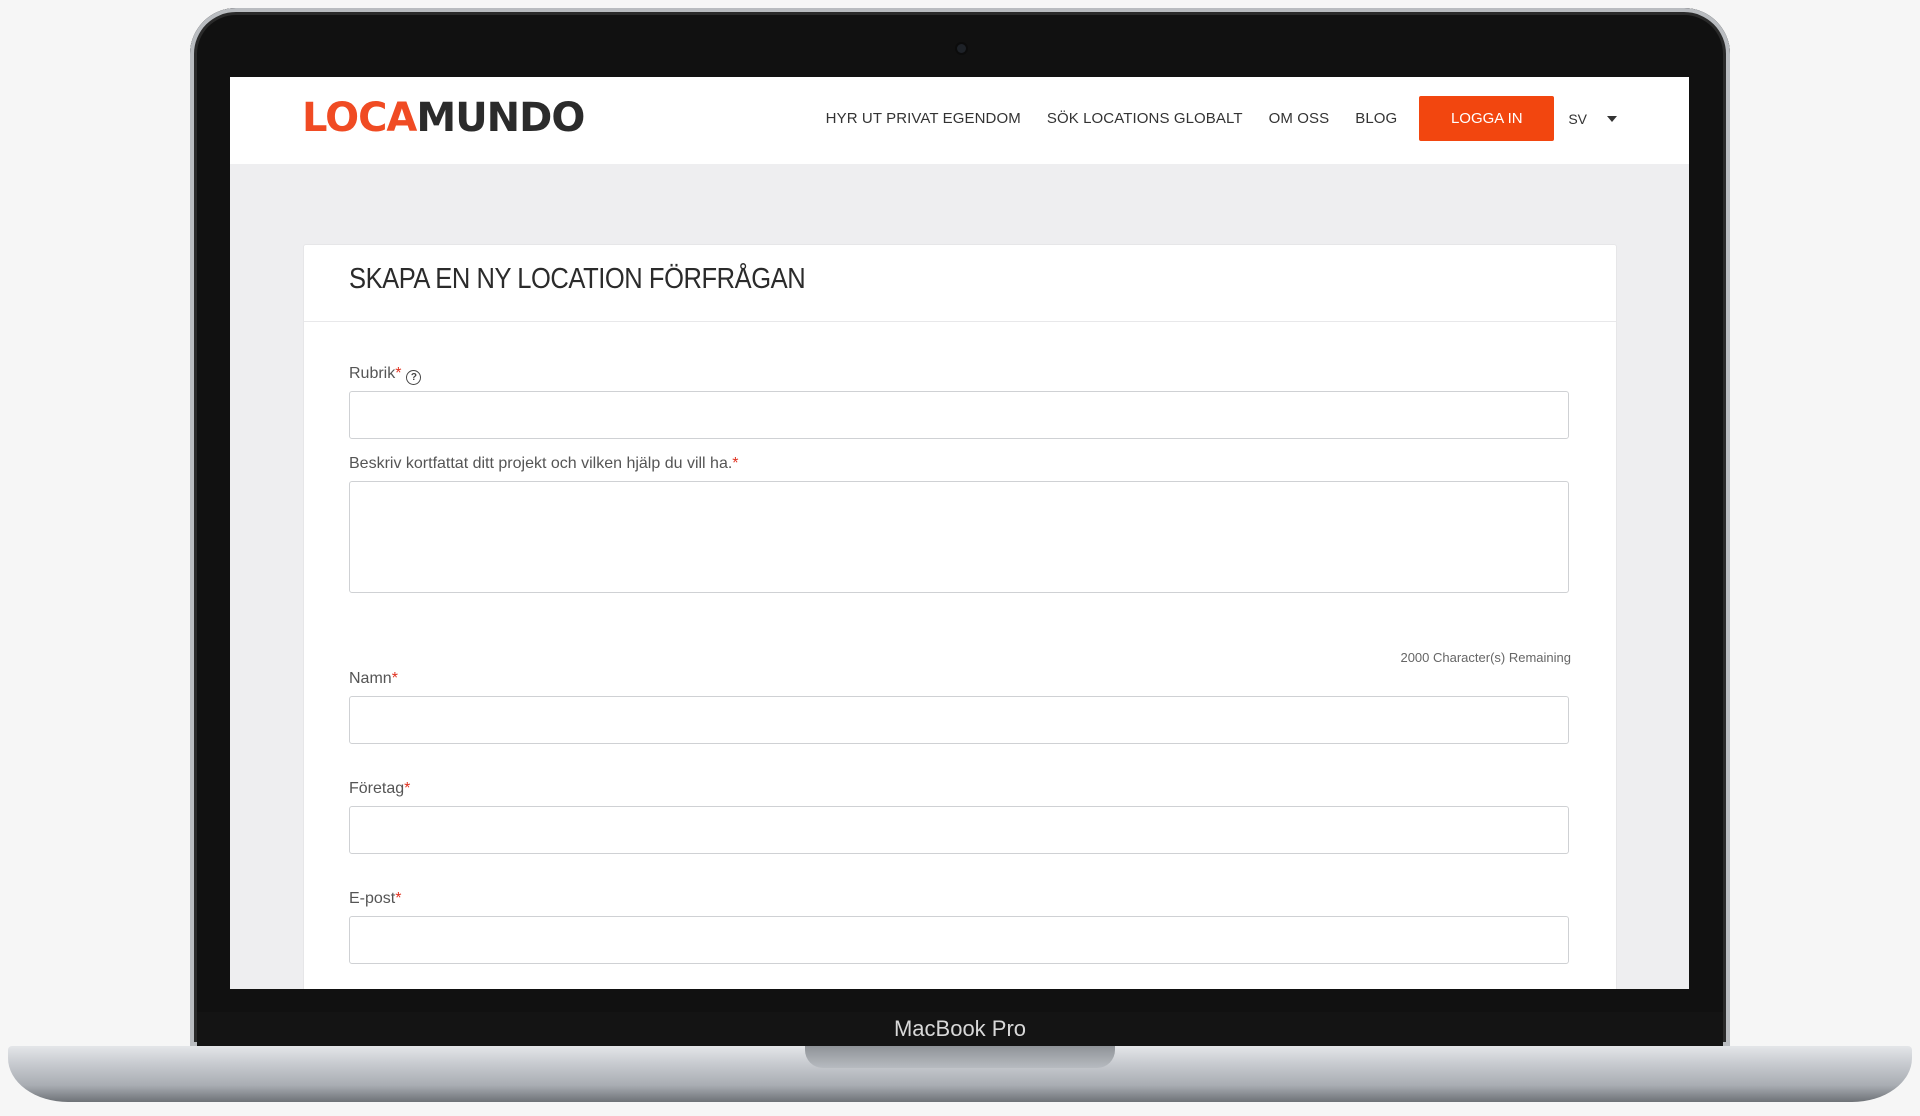 The image size is (1920, 1116). Describe the element at coordinates (1487, 118) in the screenshot. I see `login-button: LOGGA IN` at that location.